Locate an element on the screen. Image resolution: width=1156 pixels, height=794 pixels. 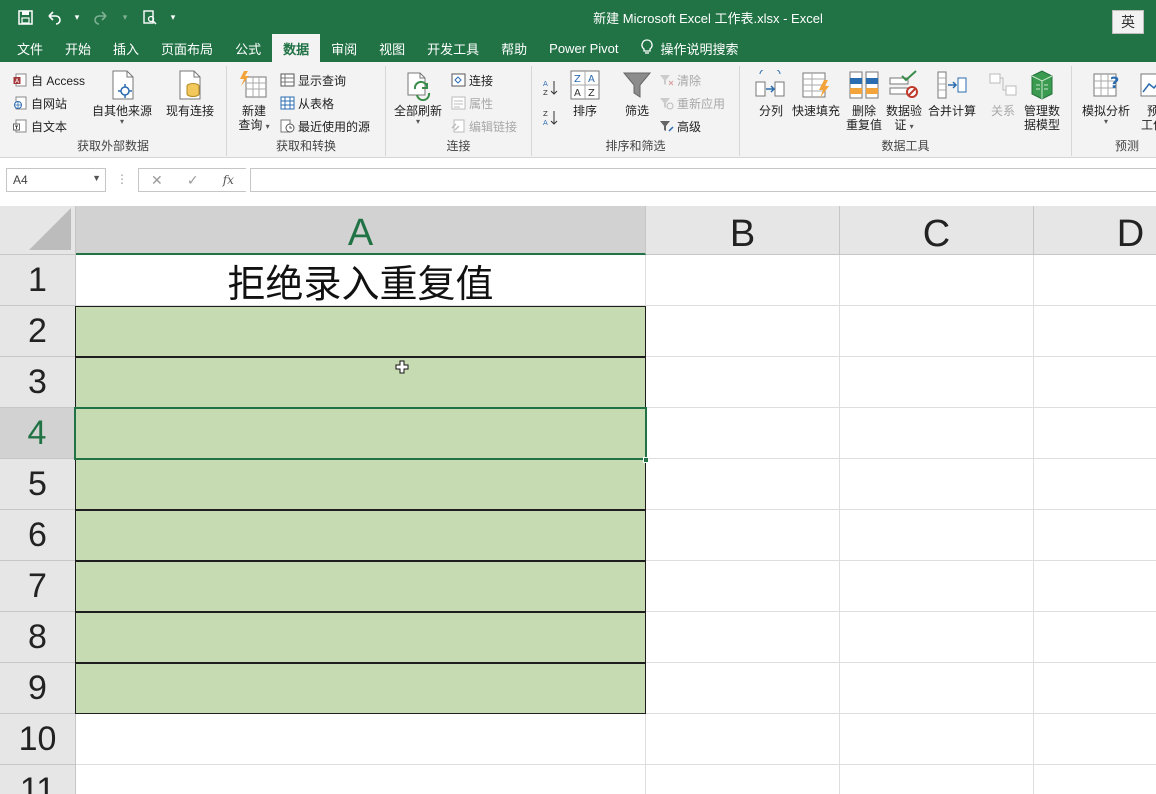
cell-c10 is located at coordinates (937, 739).